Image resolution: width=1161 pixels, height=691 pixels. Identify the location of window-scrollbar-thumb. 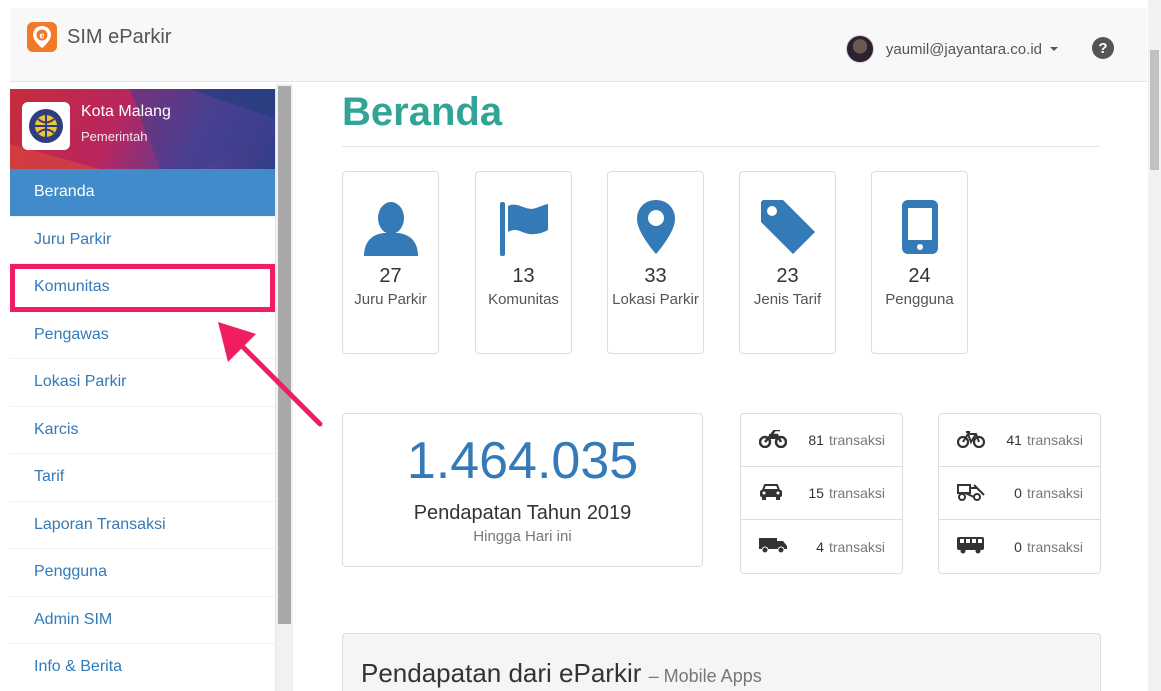
(1154, 110).